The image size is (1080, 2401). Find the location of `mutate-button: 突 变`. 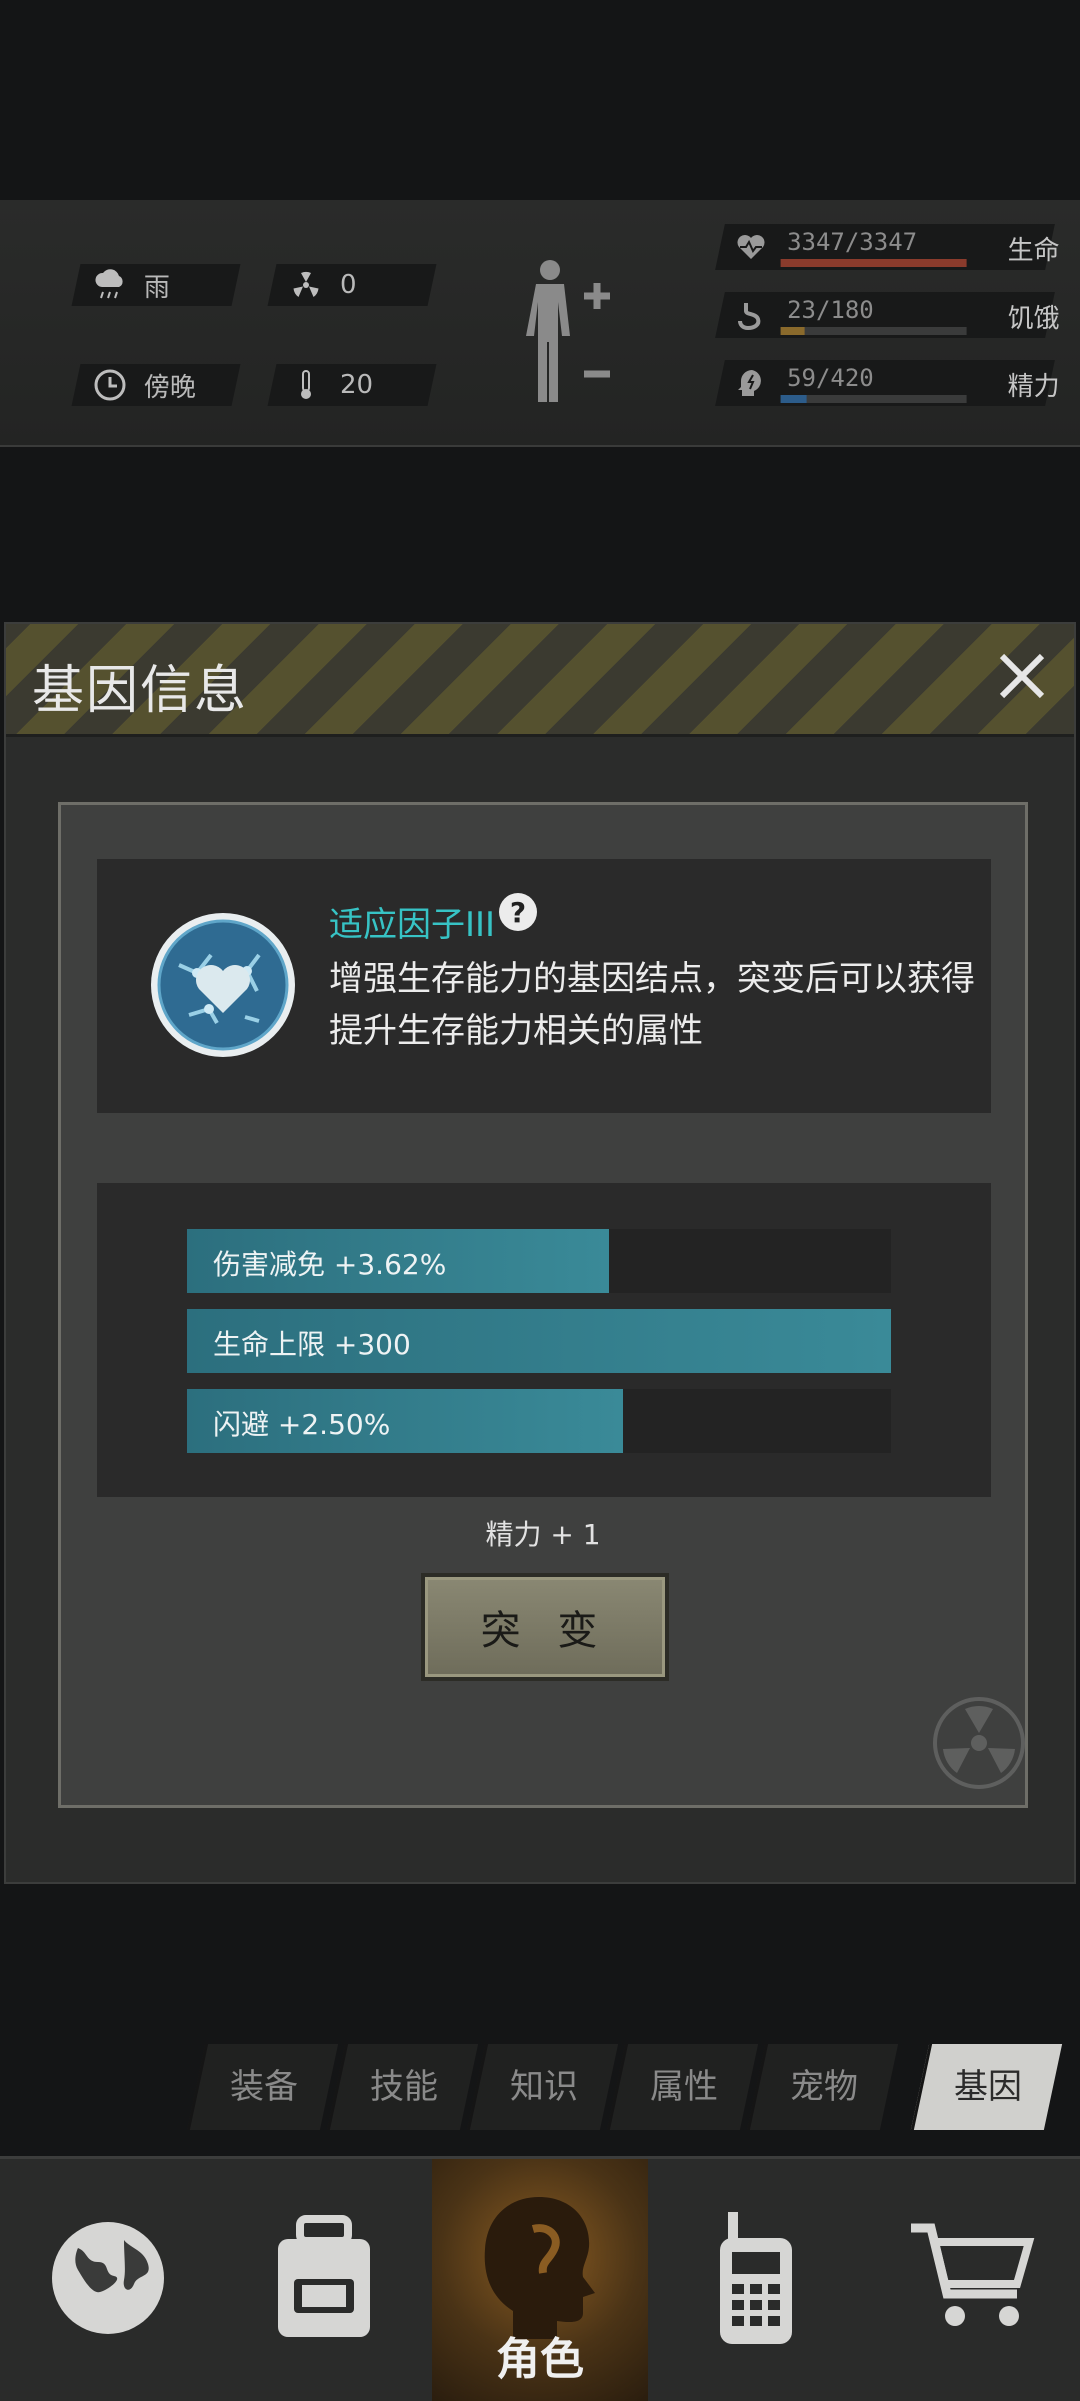

mutate-button: 突 变 is located at coordinates (545, 1627).